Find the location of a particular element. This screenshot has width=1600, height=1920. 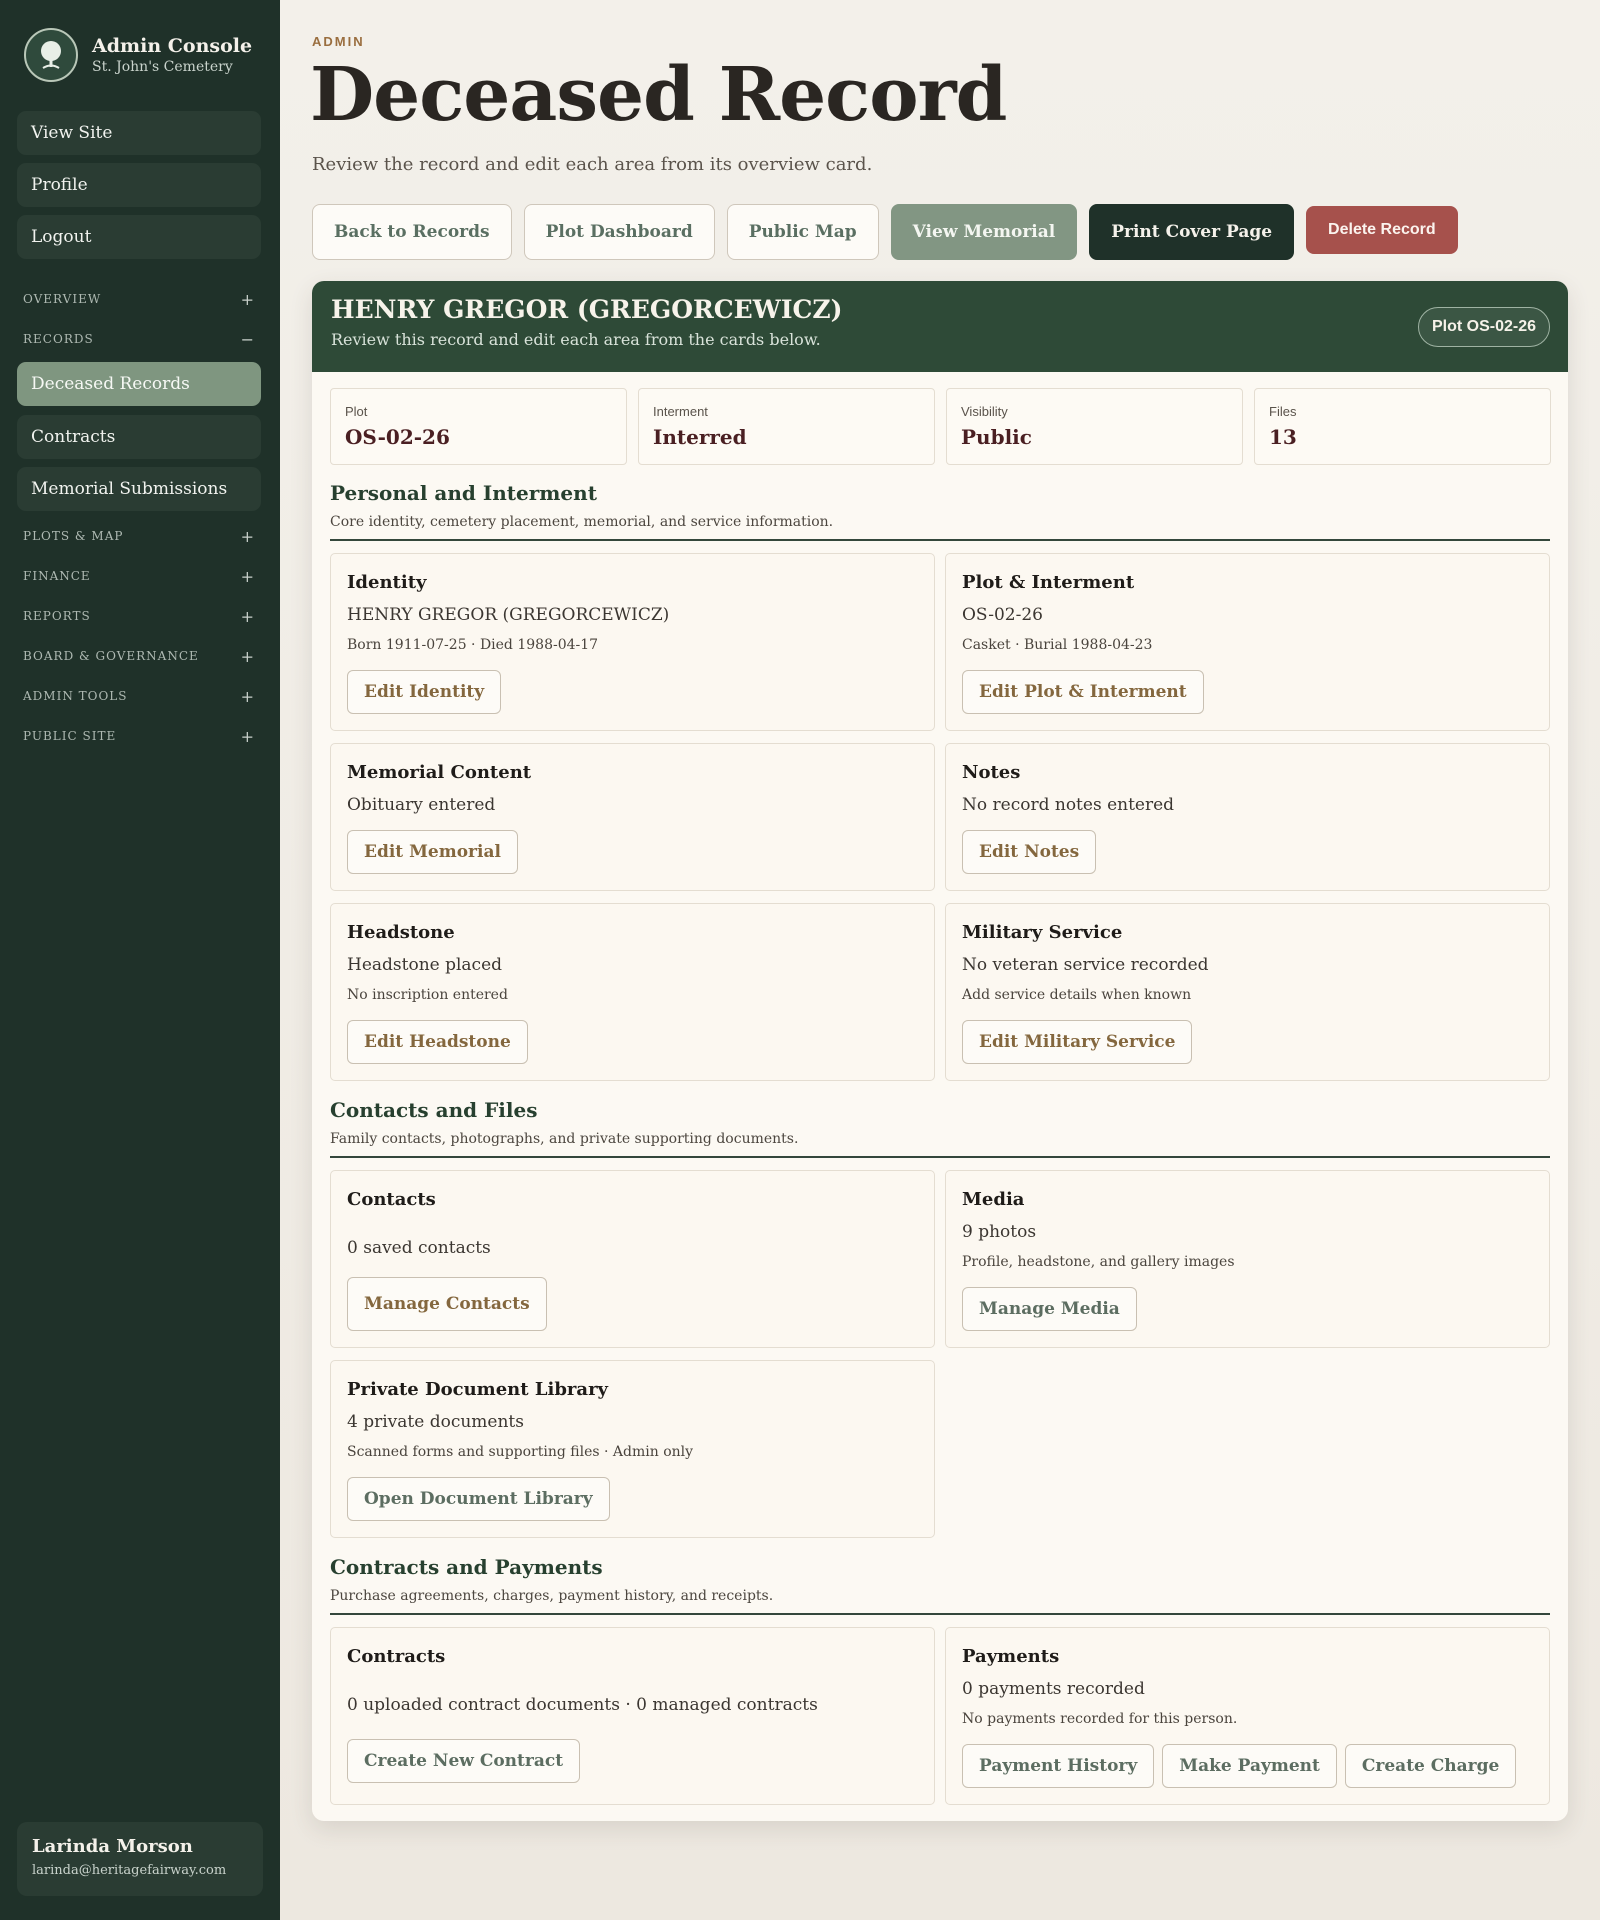

card-value: OS-02-26 is located at coordinates (1002, 615).